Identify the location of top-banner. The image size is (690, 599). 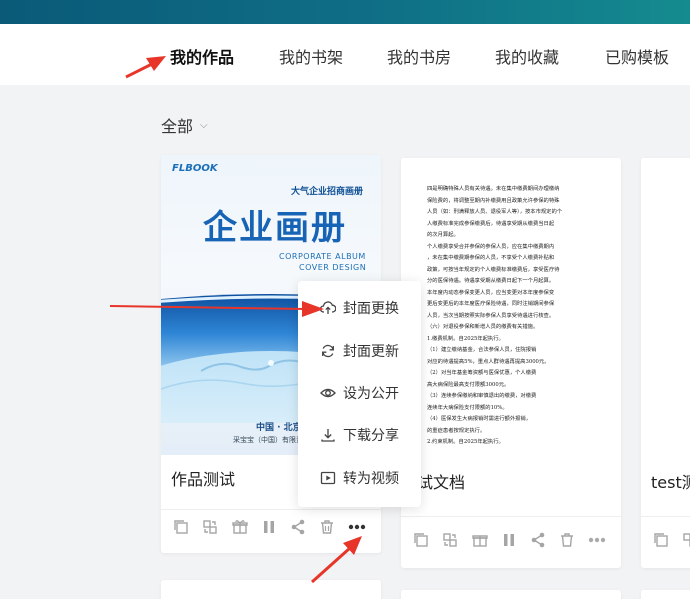
(345, 12).